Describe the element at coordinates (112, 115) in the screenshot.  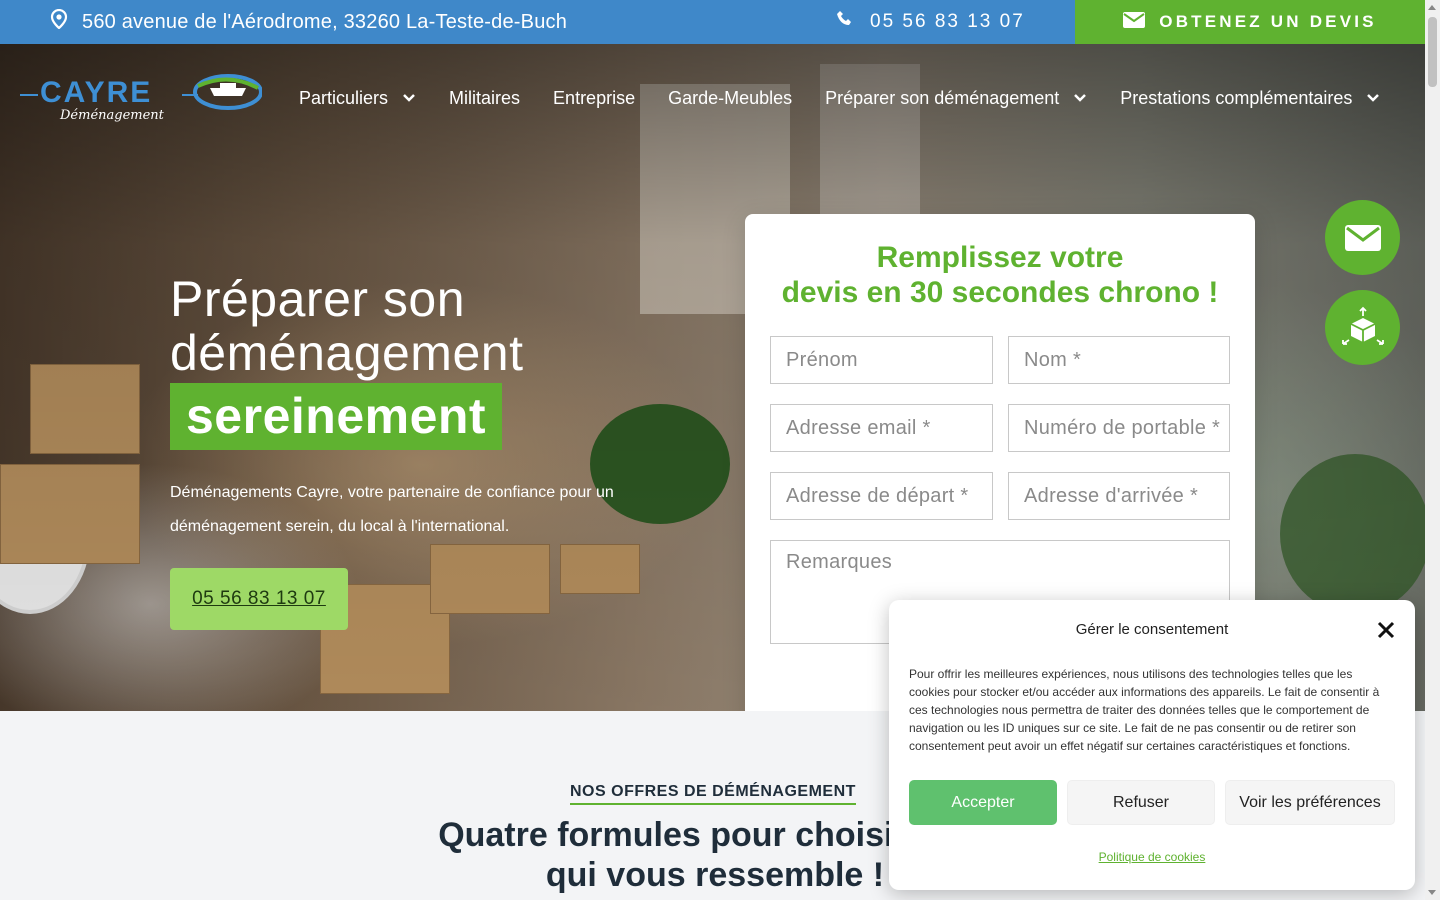
I see `logo-subtitle: Déménagement` at that location.